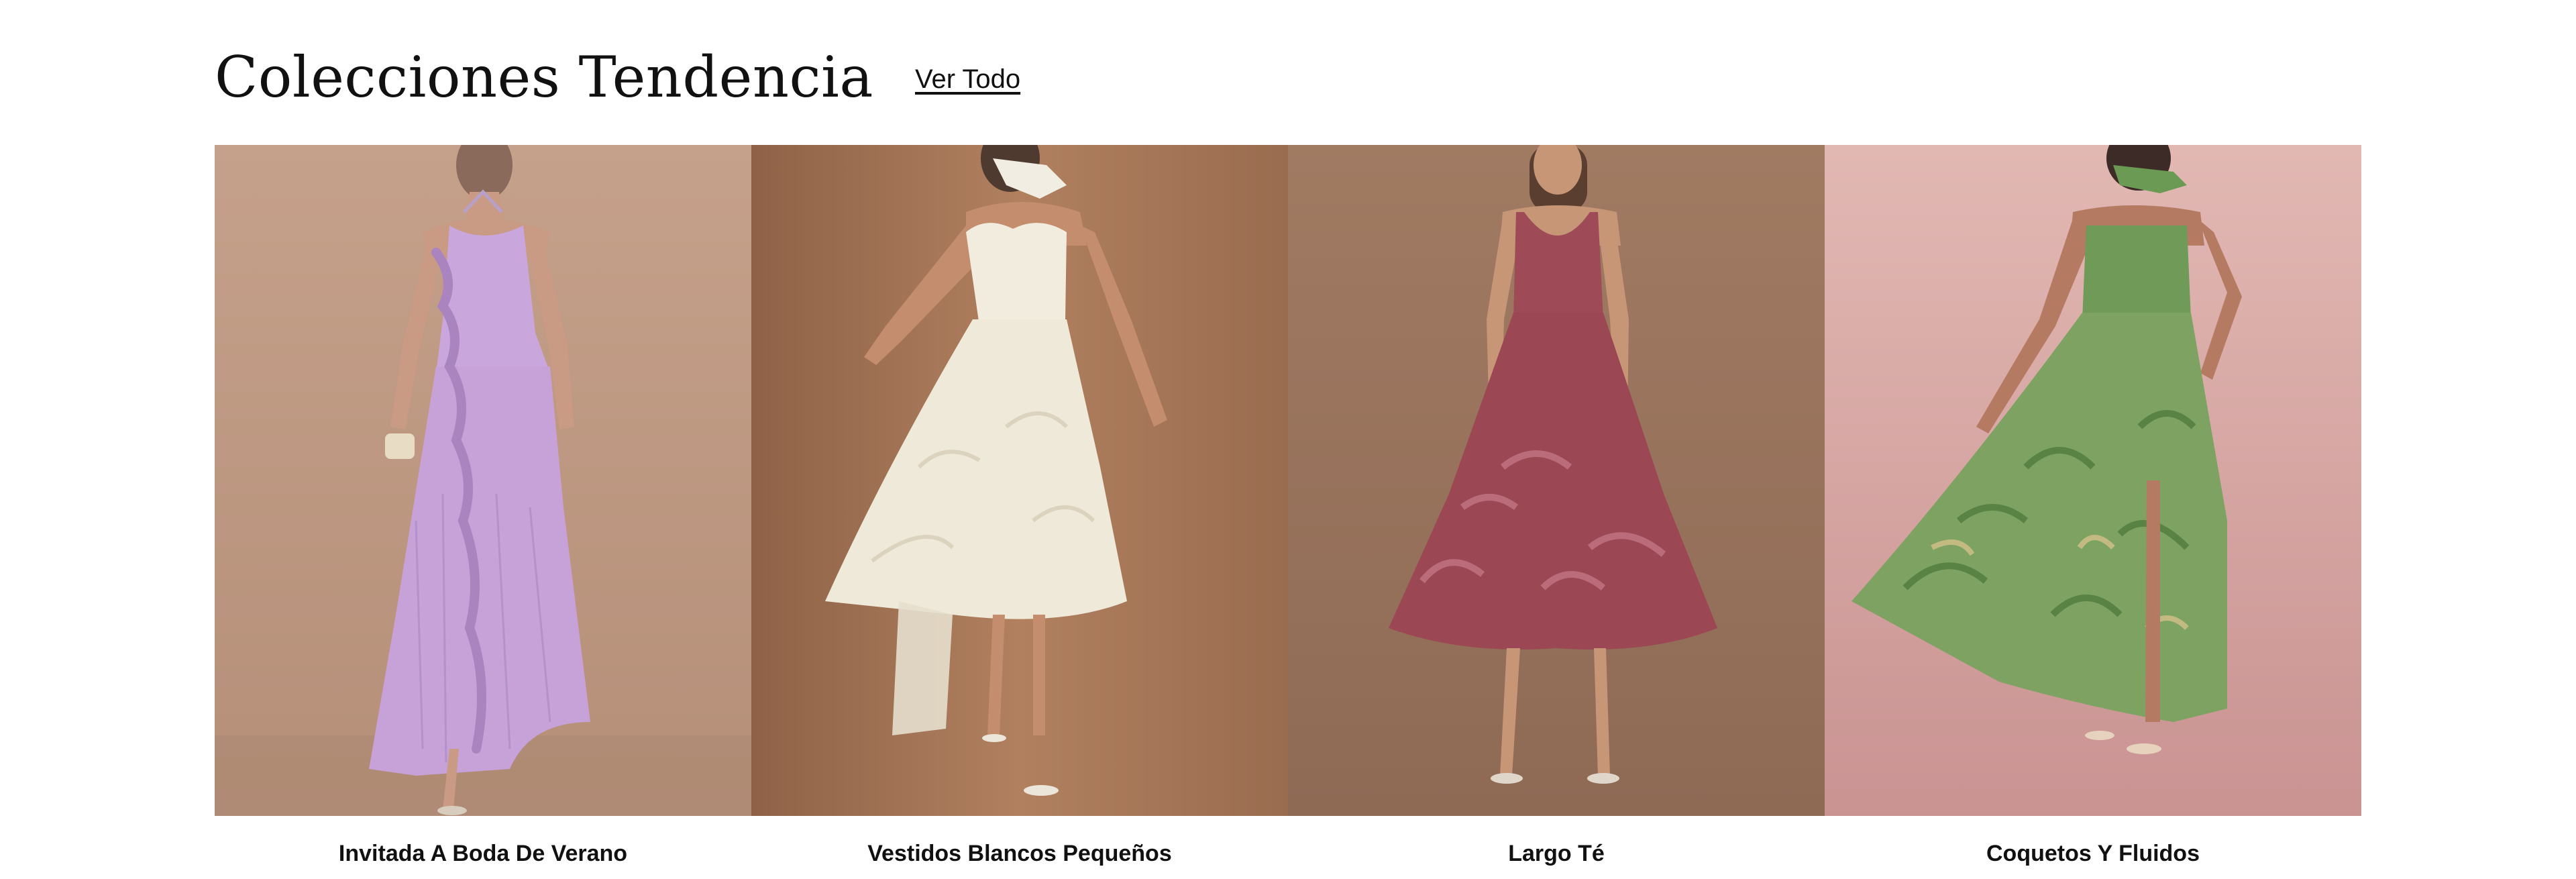 This screenshot has width=2576, height=879. What do you see at coordinates (544, 77) in the screenshot?
I see `section-title: Colecciones Tendencia` at bounding box center [544, 77].